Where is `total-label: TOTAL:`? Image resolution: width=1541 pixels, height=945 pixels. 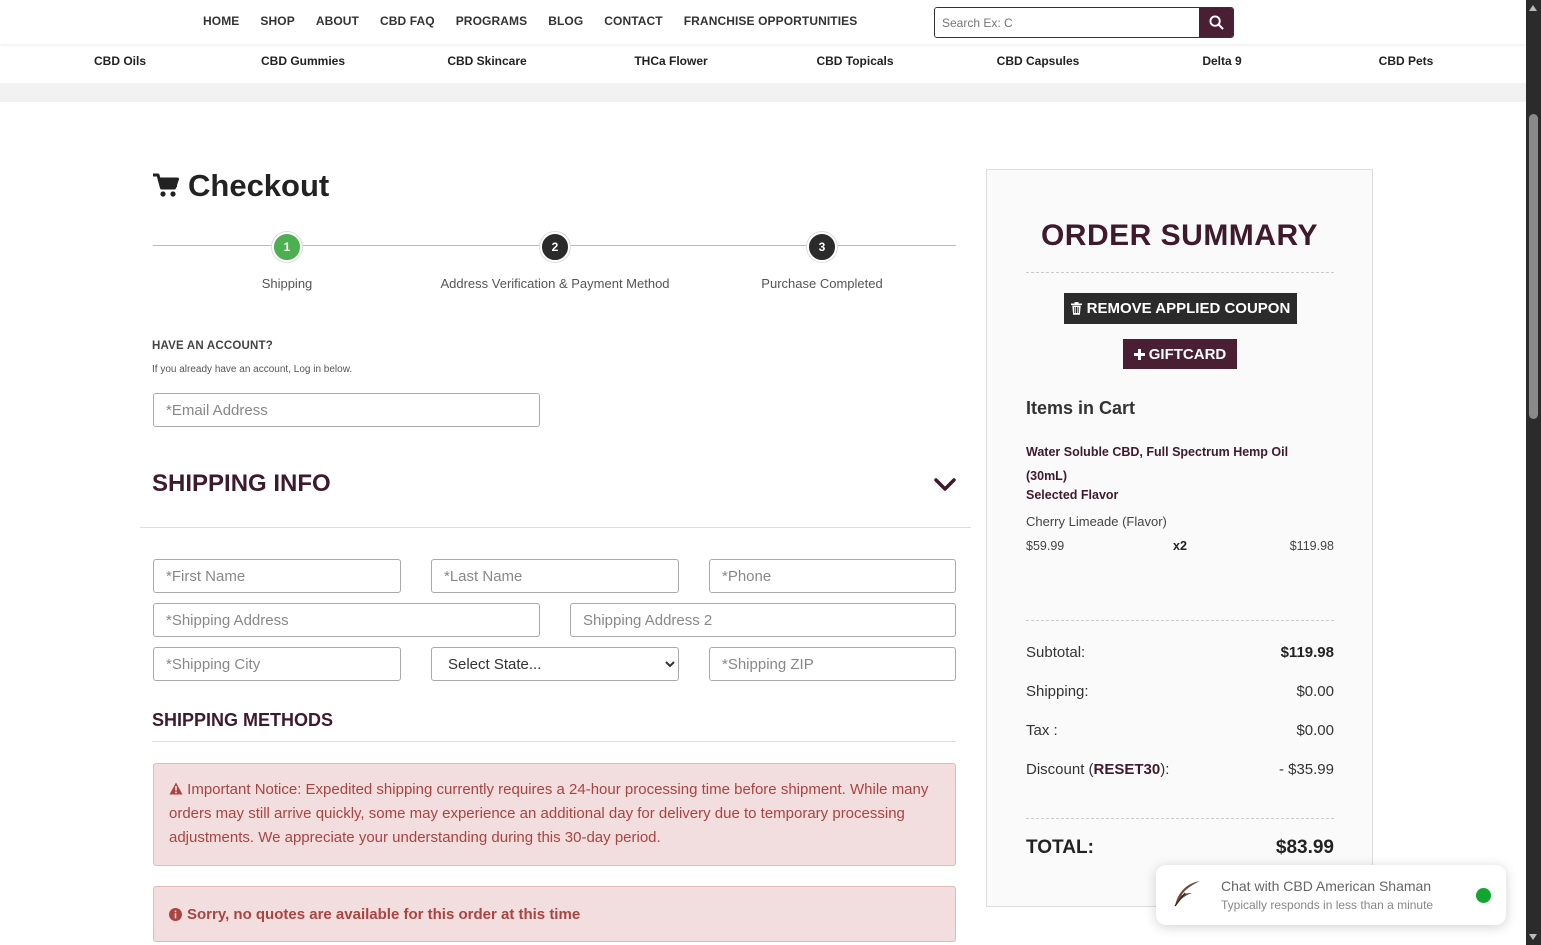 total-label: TOTAL: is located at coordinates (1060, 847).